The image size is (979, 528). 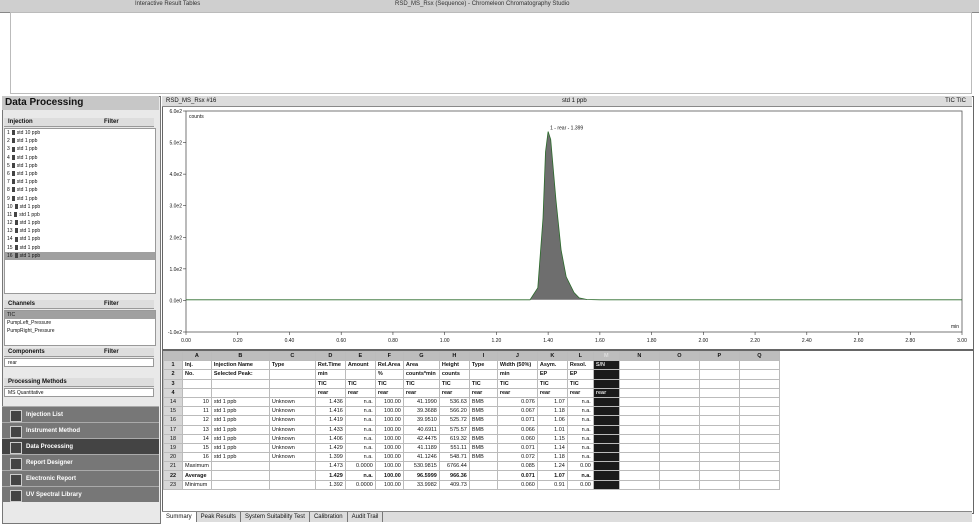 What do you see at coordinates (330, 374) in the screenshot?
I see `header-cell: min` at bounding box center [330, 374].